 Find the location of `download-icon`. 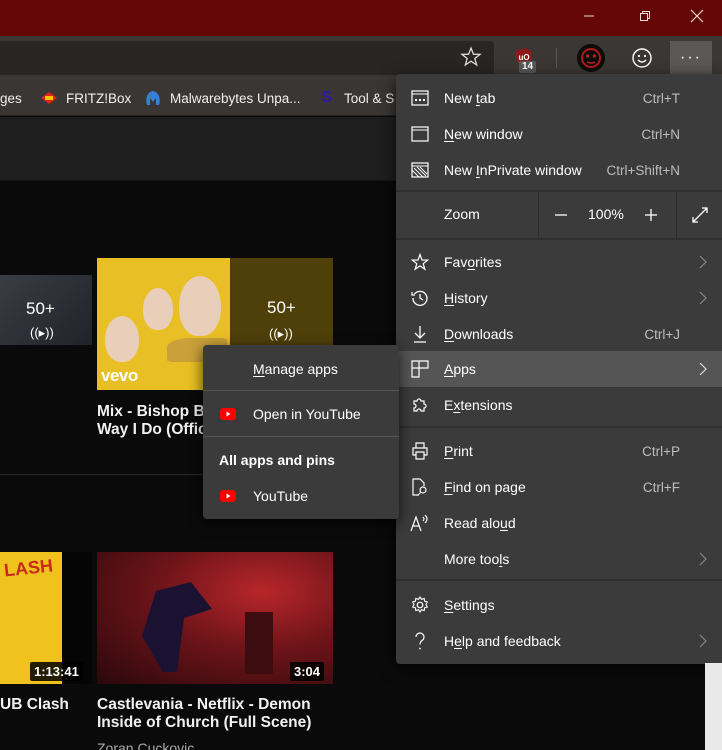

download-icon is located at coordinates (420, 334).